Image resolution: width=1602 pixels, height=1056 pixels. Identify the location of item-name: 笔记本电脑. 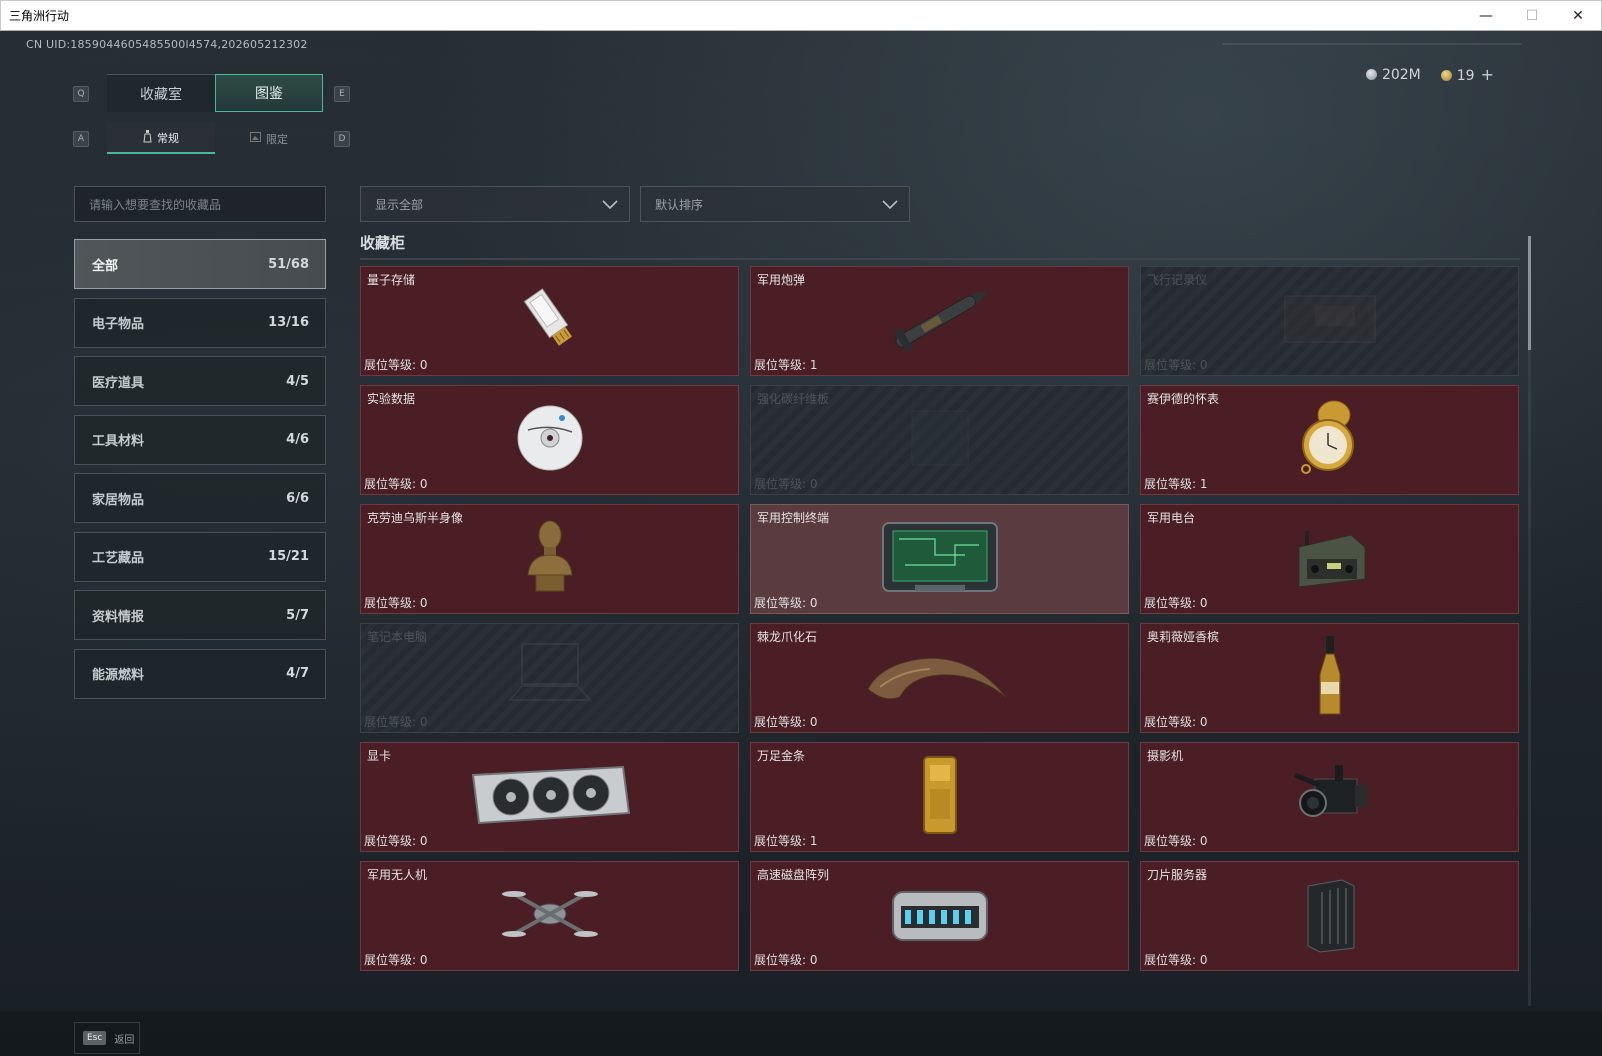
(397, 637).